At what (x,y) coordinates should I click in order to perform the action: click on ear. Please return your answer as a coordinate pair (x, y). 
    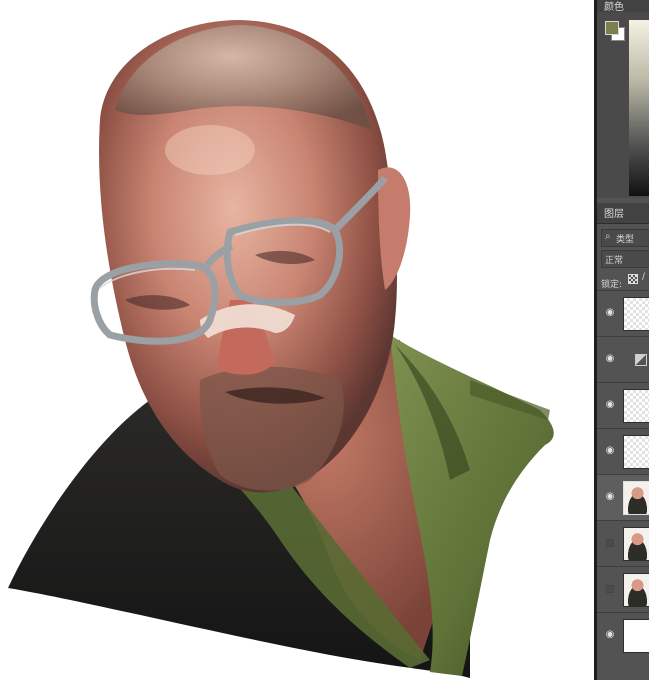
    Looking at the image, I should click on (394, 228).